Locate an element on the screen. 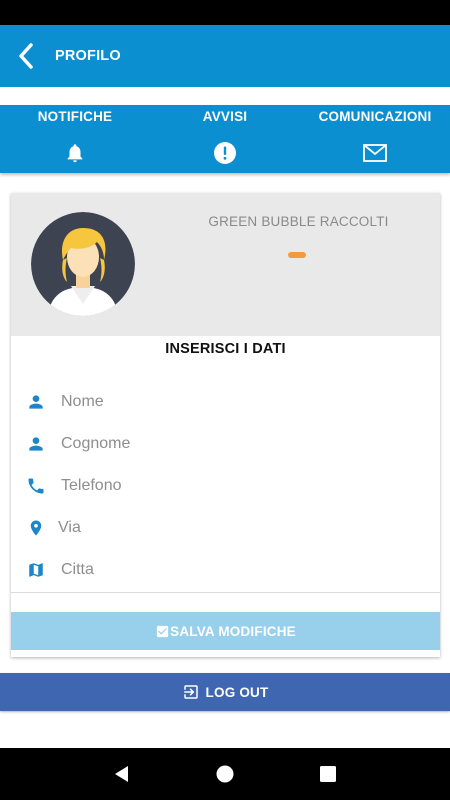  circle-home-icon is located at coordinates (225, 774).